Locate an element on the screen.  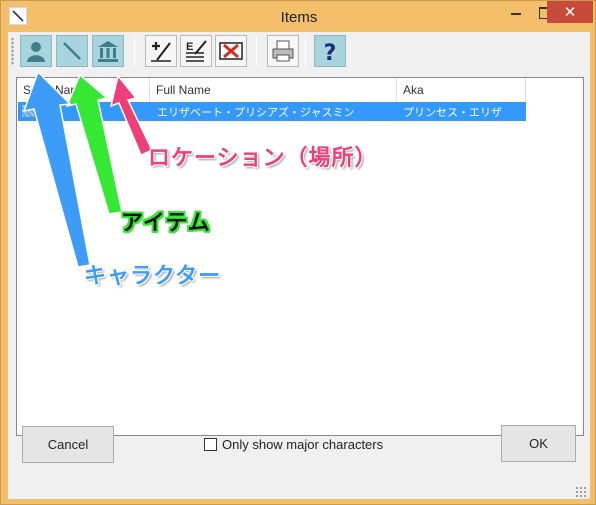
annotation-item-label: アイテム is located at coordinates (166, 223).